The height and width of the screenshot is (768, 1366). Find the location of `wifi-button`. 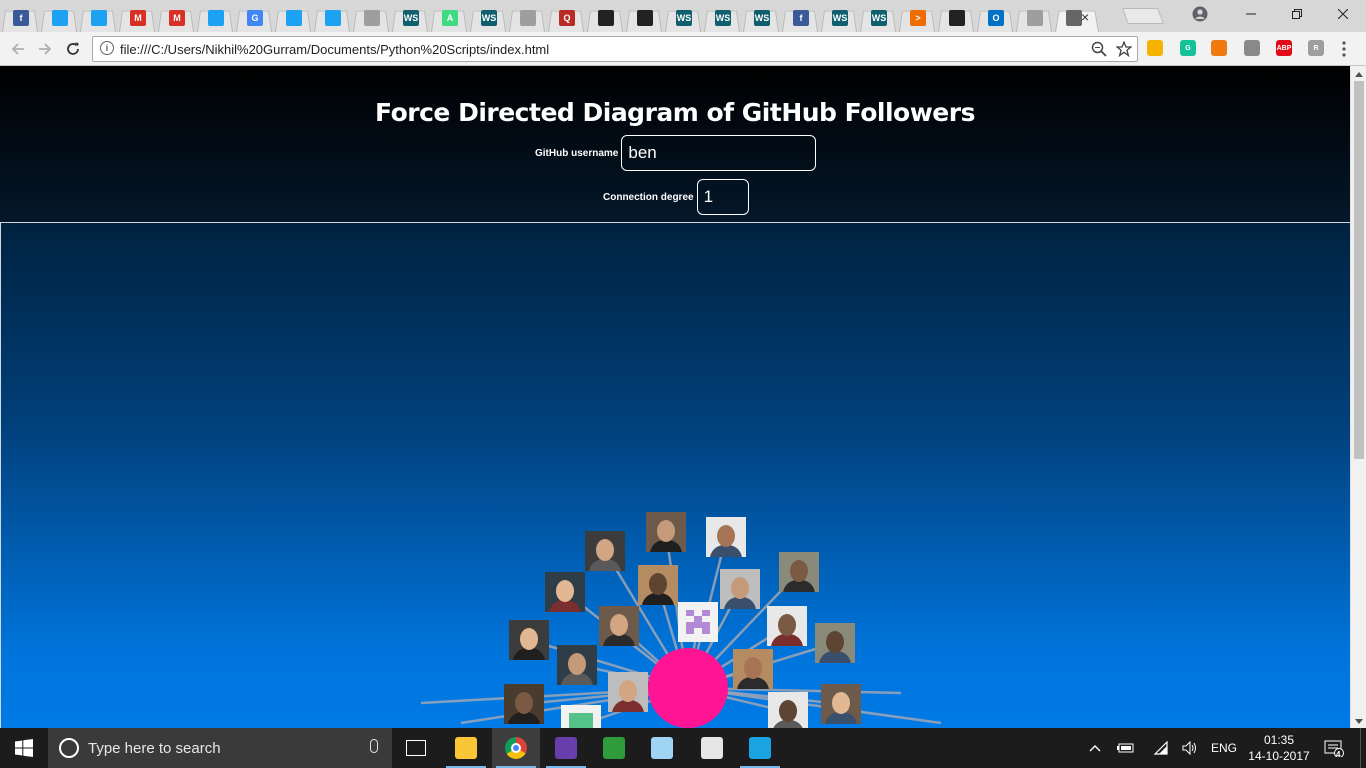

wifi-button is located at coordinates (1161, 748).